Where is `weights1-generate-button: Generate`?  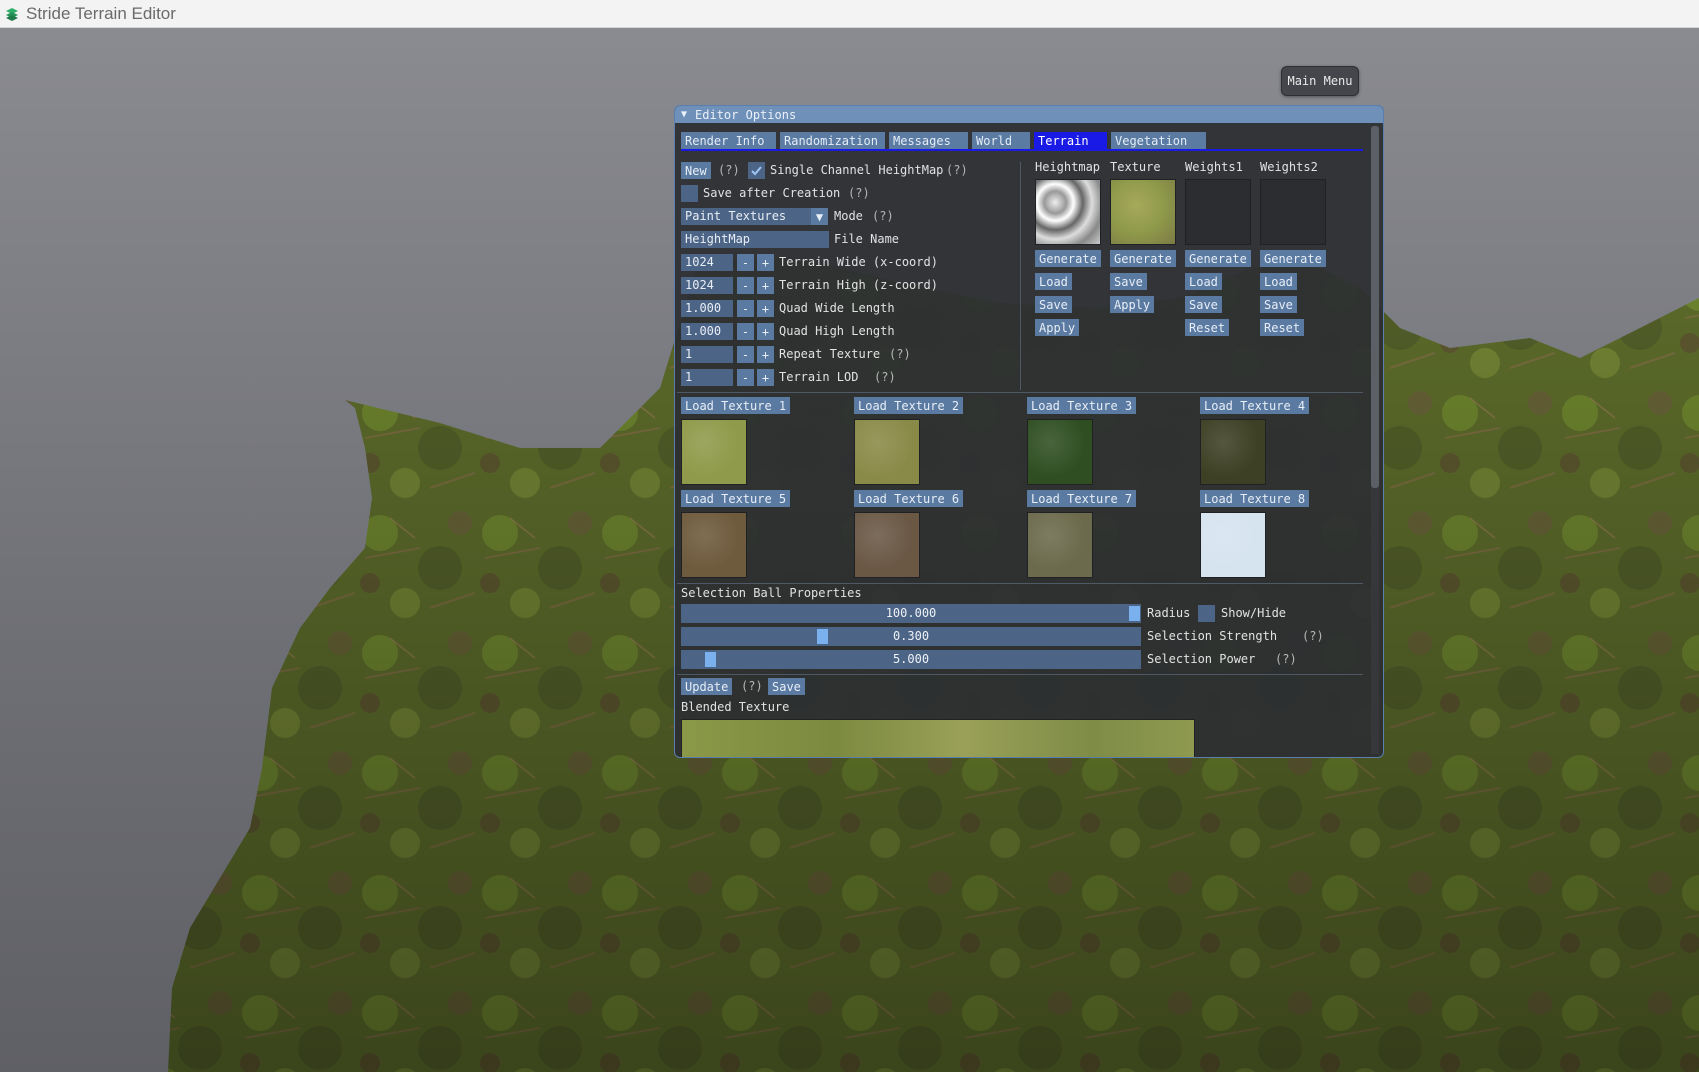 weights1-generate-button: Generate is located at coordinates (1218, 258).